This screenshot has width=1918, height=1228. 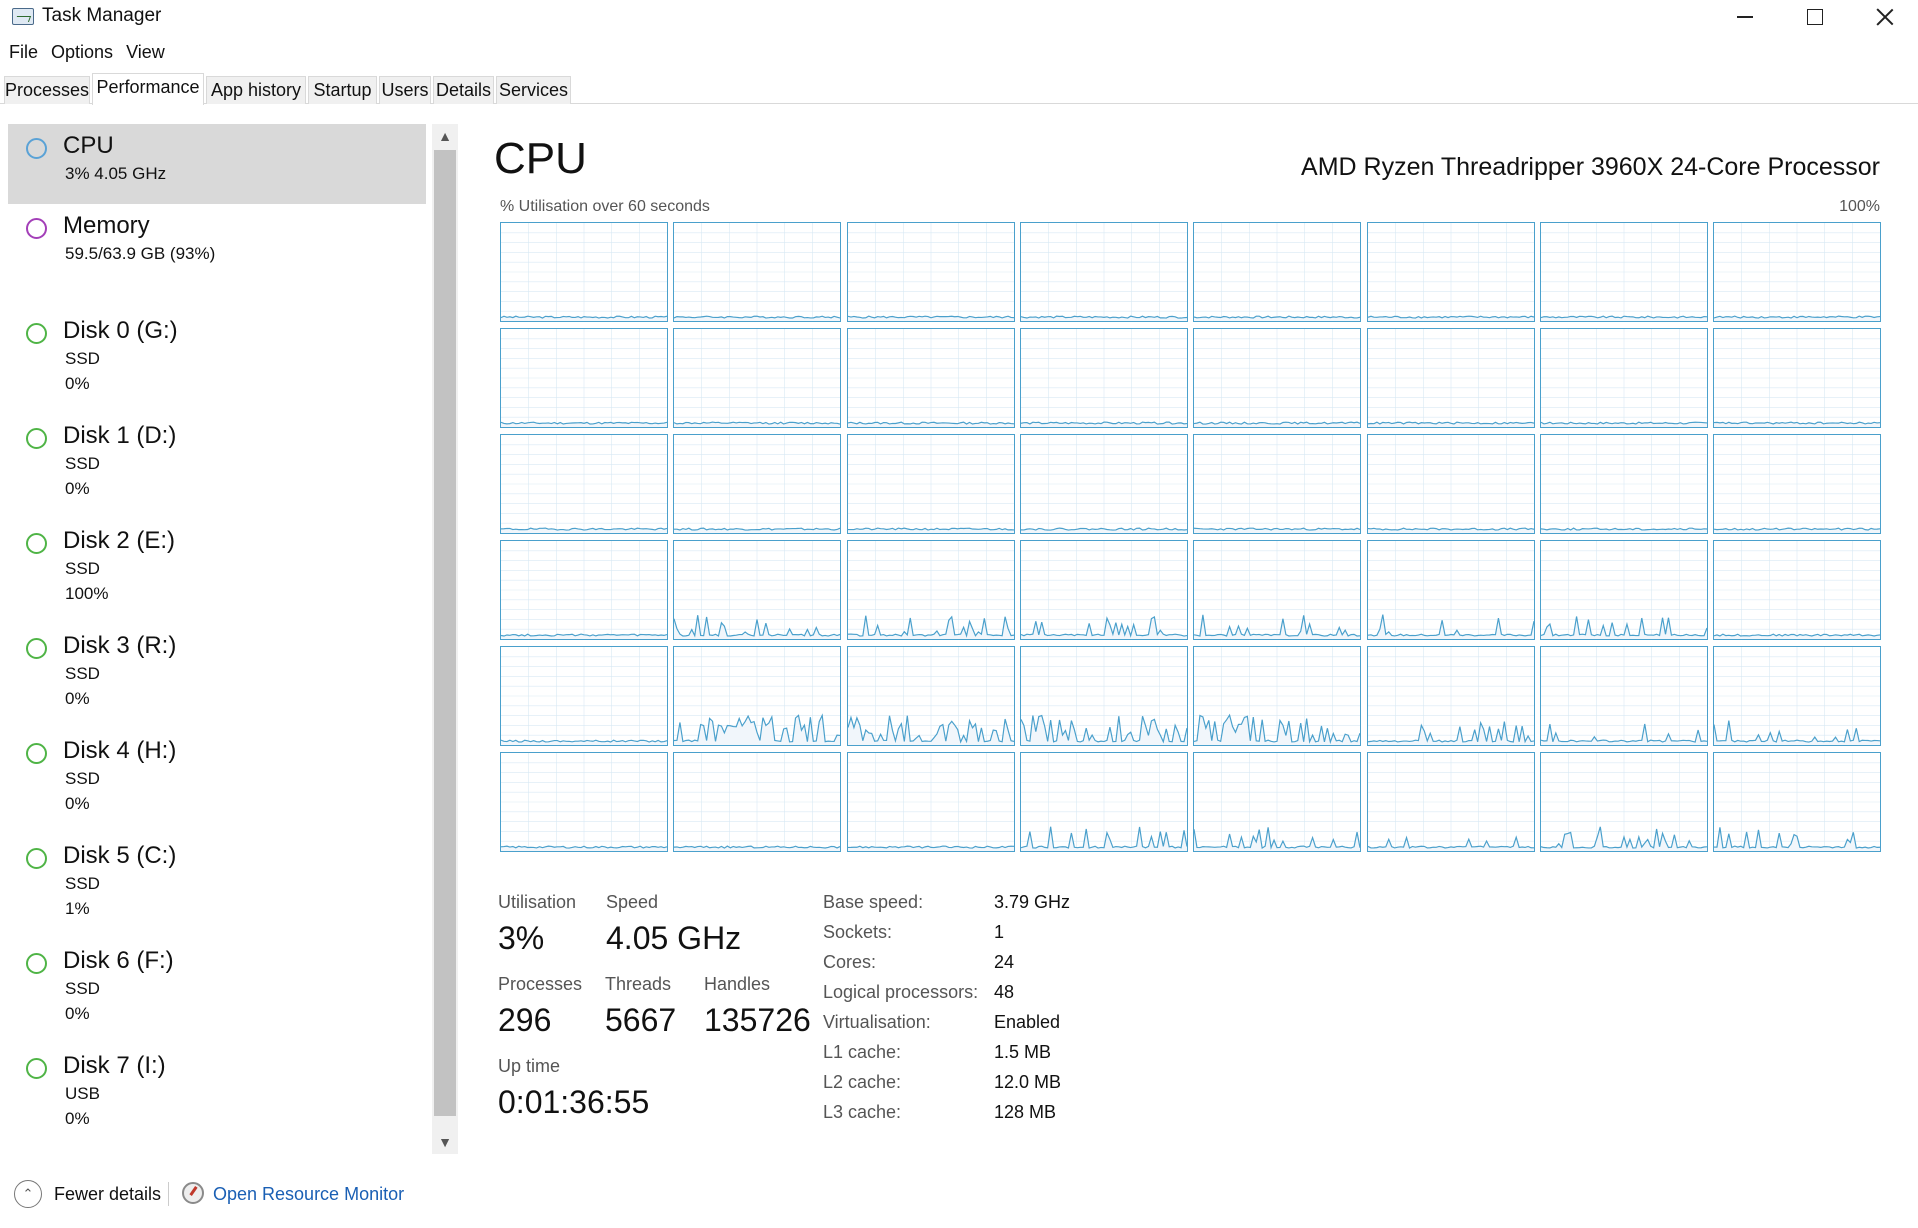 I want to click on menu-options: Options, so click(x=77, y=53).